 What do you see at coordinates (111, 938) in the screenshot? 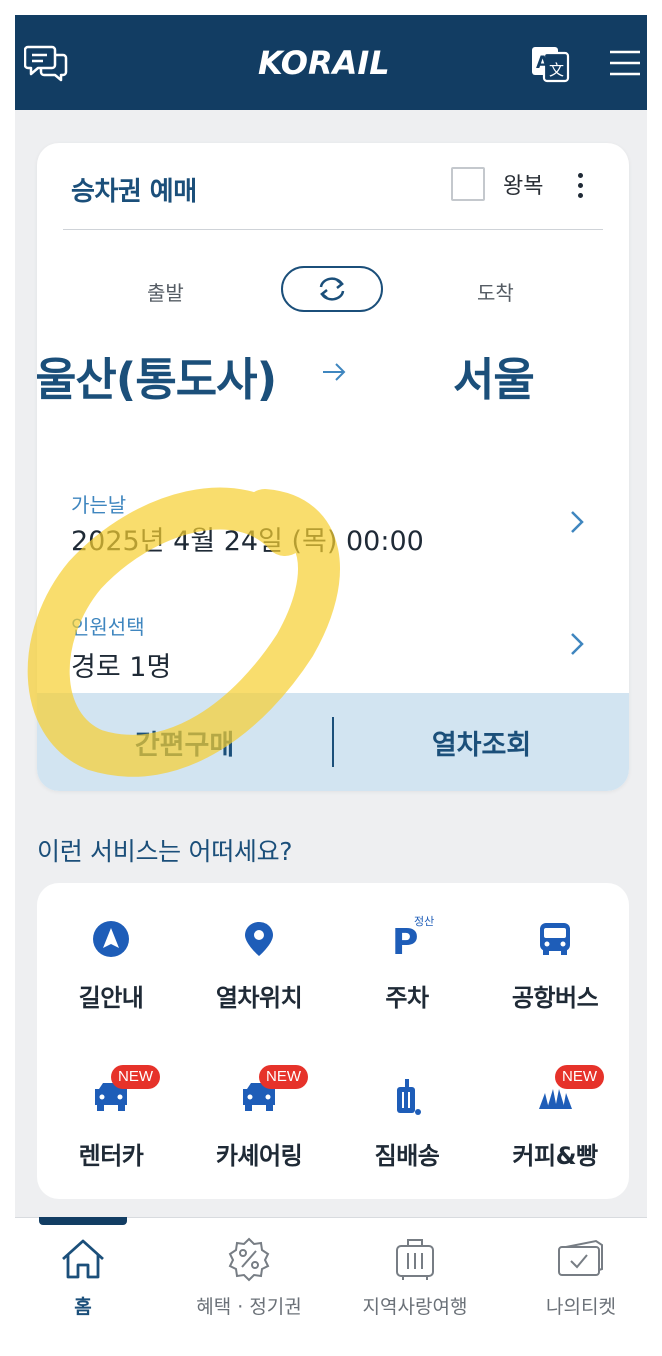
I see `navigation-icon` at bounding box center [111, 938].